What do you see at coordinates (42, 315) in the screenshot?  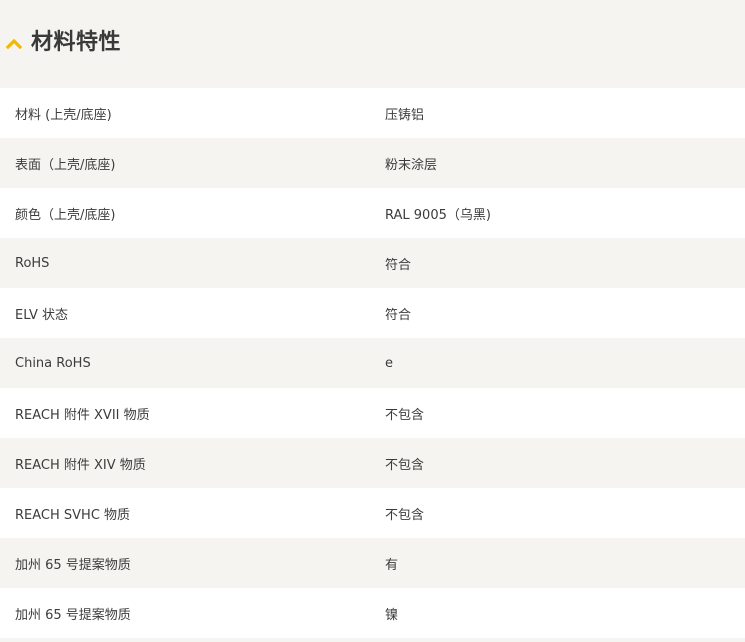 I see `spec-name: ELV 状态` at bounding box center [42, 315].